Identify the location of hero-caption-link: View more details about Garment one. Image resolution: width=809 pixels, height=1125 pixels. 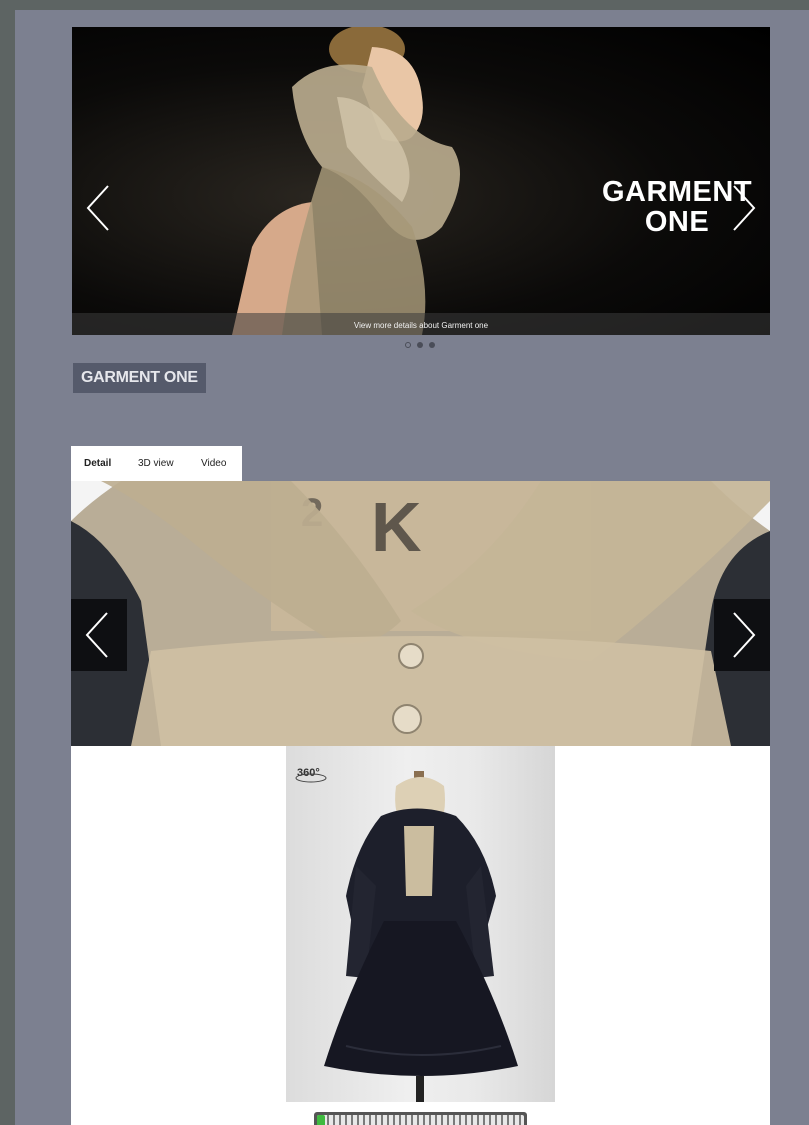
(421, 325).